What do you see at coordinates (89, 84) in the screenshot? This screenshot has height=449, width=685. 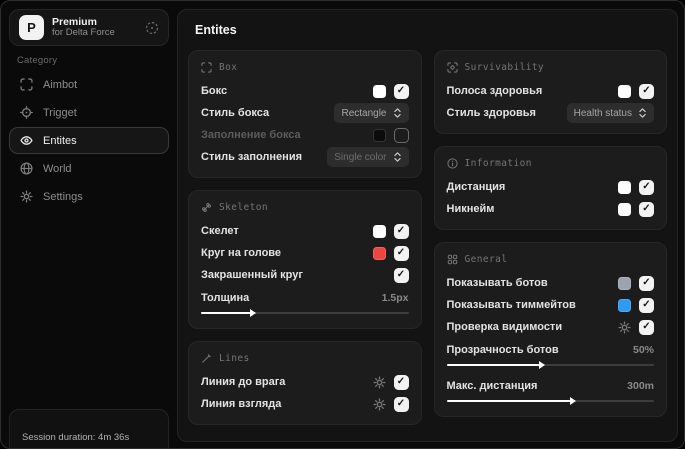 I see `sidebar-item-aimbot: Aimbot` at bounding box center [89, 84].